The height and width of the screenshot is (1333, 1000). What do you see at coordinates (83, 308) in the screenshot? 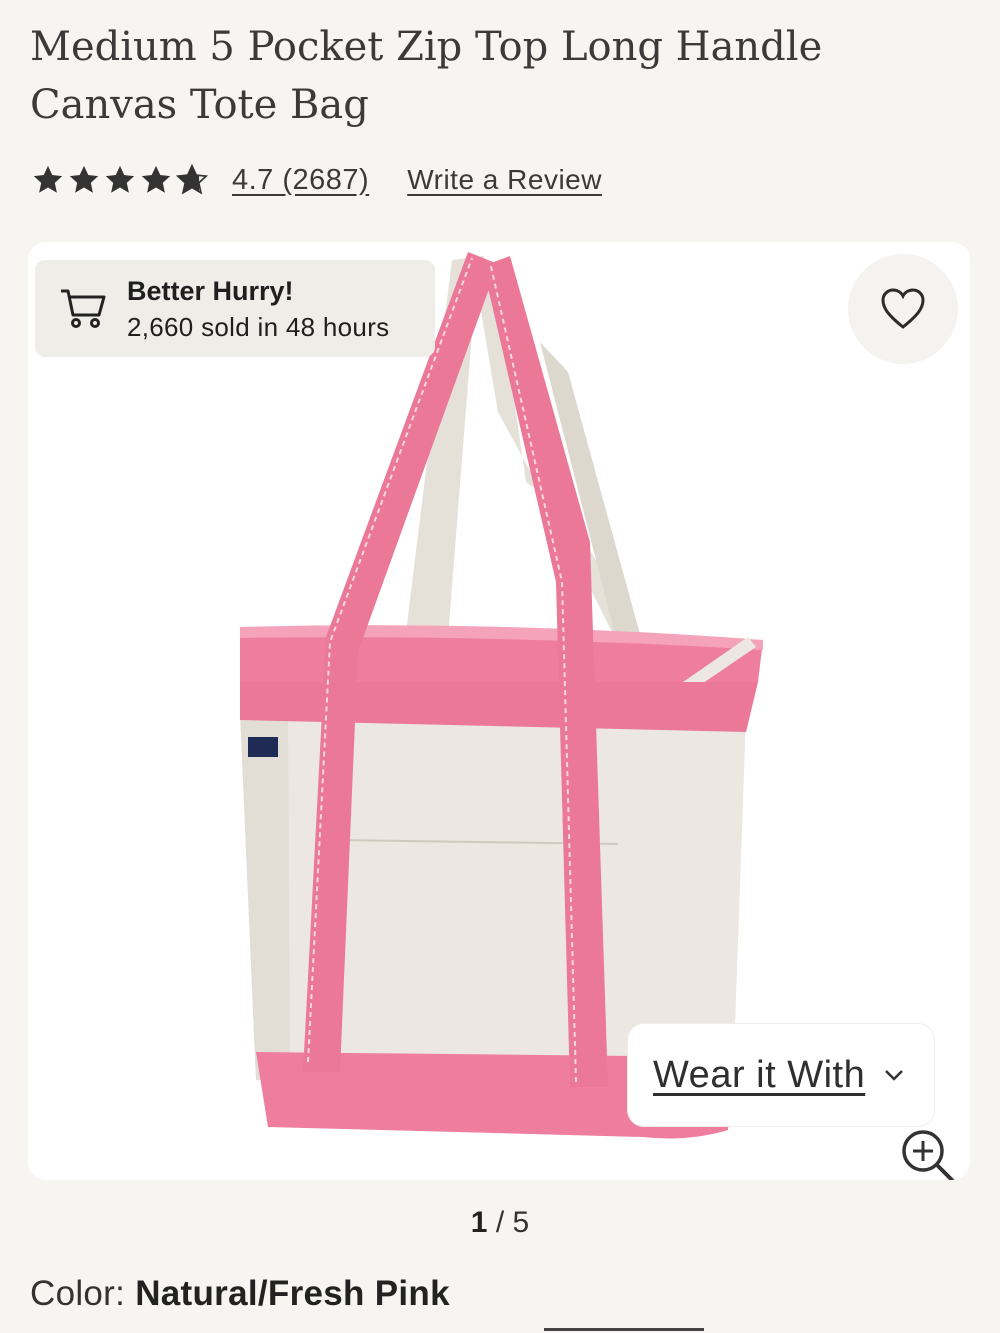
I see `cart-icon` at bounding box center [83, 308].